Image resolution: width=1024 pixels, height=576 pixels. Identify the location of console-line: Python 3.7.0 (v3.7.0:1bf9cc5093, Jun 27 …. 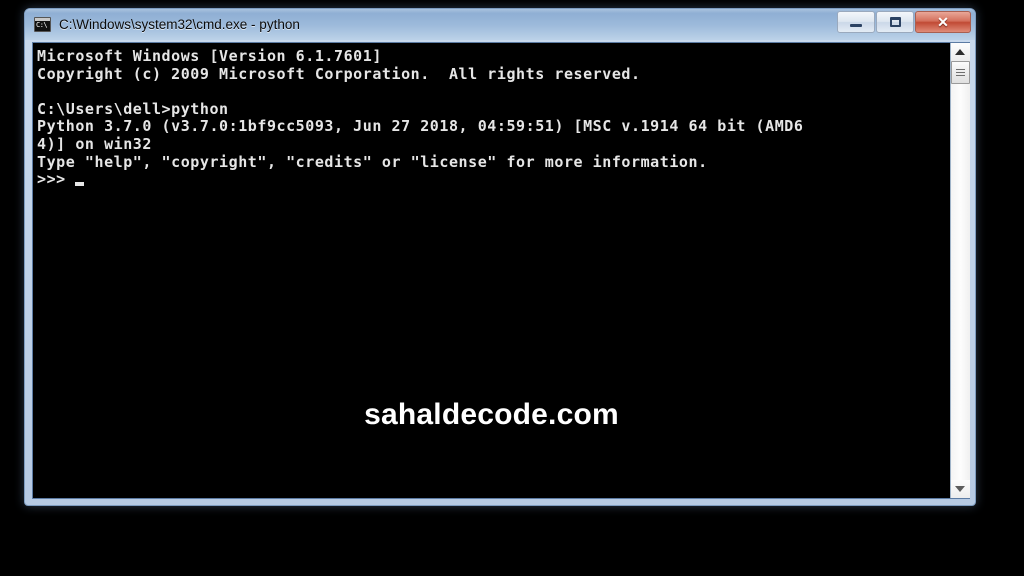
(420, 126).